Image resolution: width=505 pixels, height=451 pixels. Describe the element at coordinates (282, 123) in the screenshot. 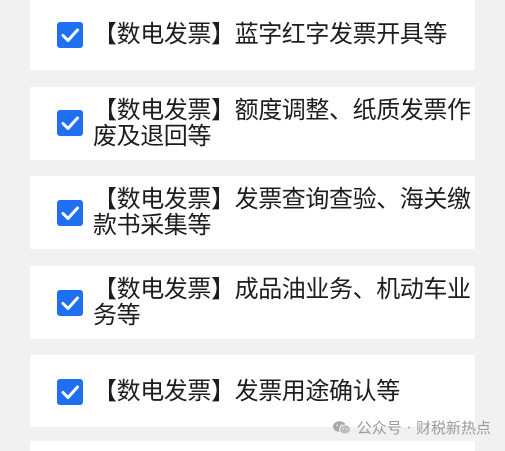

I see `list-item-label: 【数电发票】额度调整、纸质发票作废及退回等` at that location.